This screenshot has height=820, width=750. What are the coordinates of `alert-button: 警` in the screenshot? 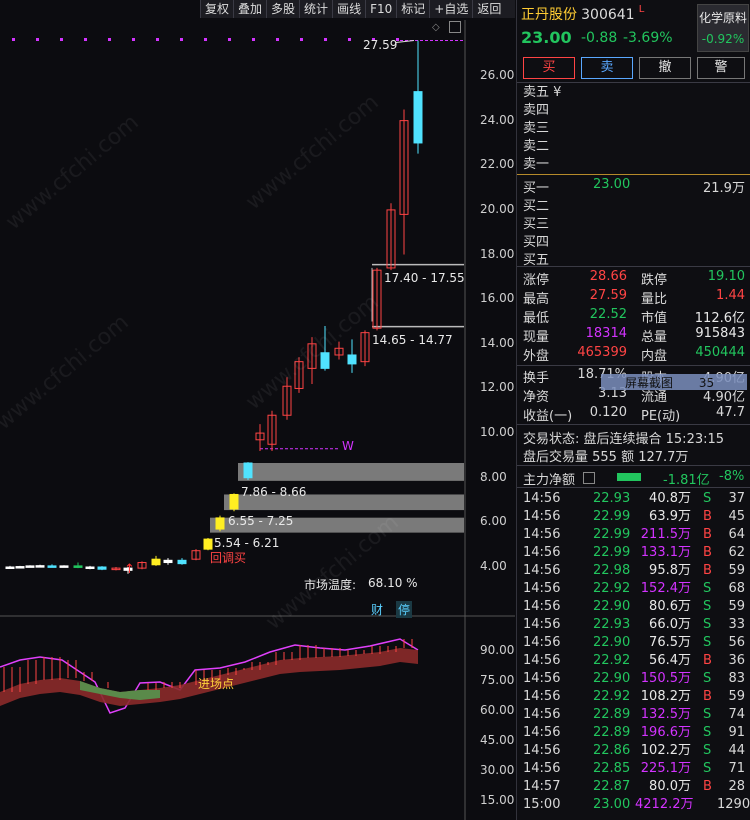 It's located at (721, 68).